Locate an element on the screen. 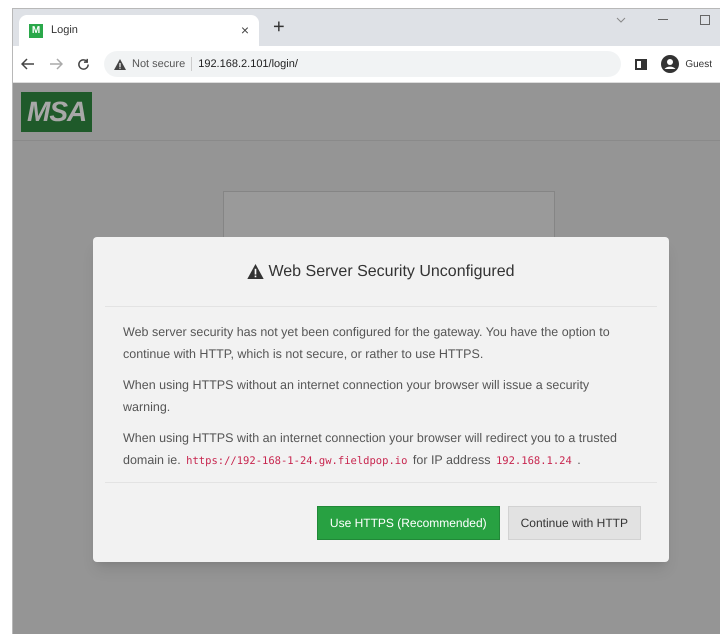  security-label: Not secure is located at coordinates (159, 64).